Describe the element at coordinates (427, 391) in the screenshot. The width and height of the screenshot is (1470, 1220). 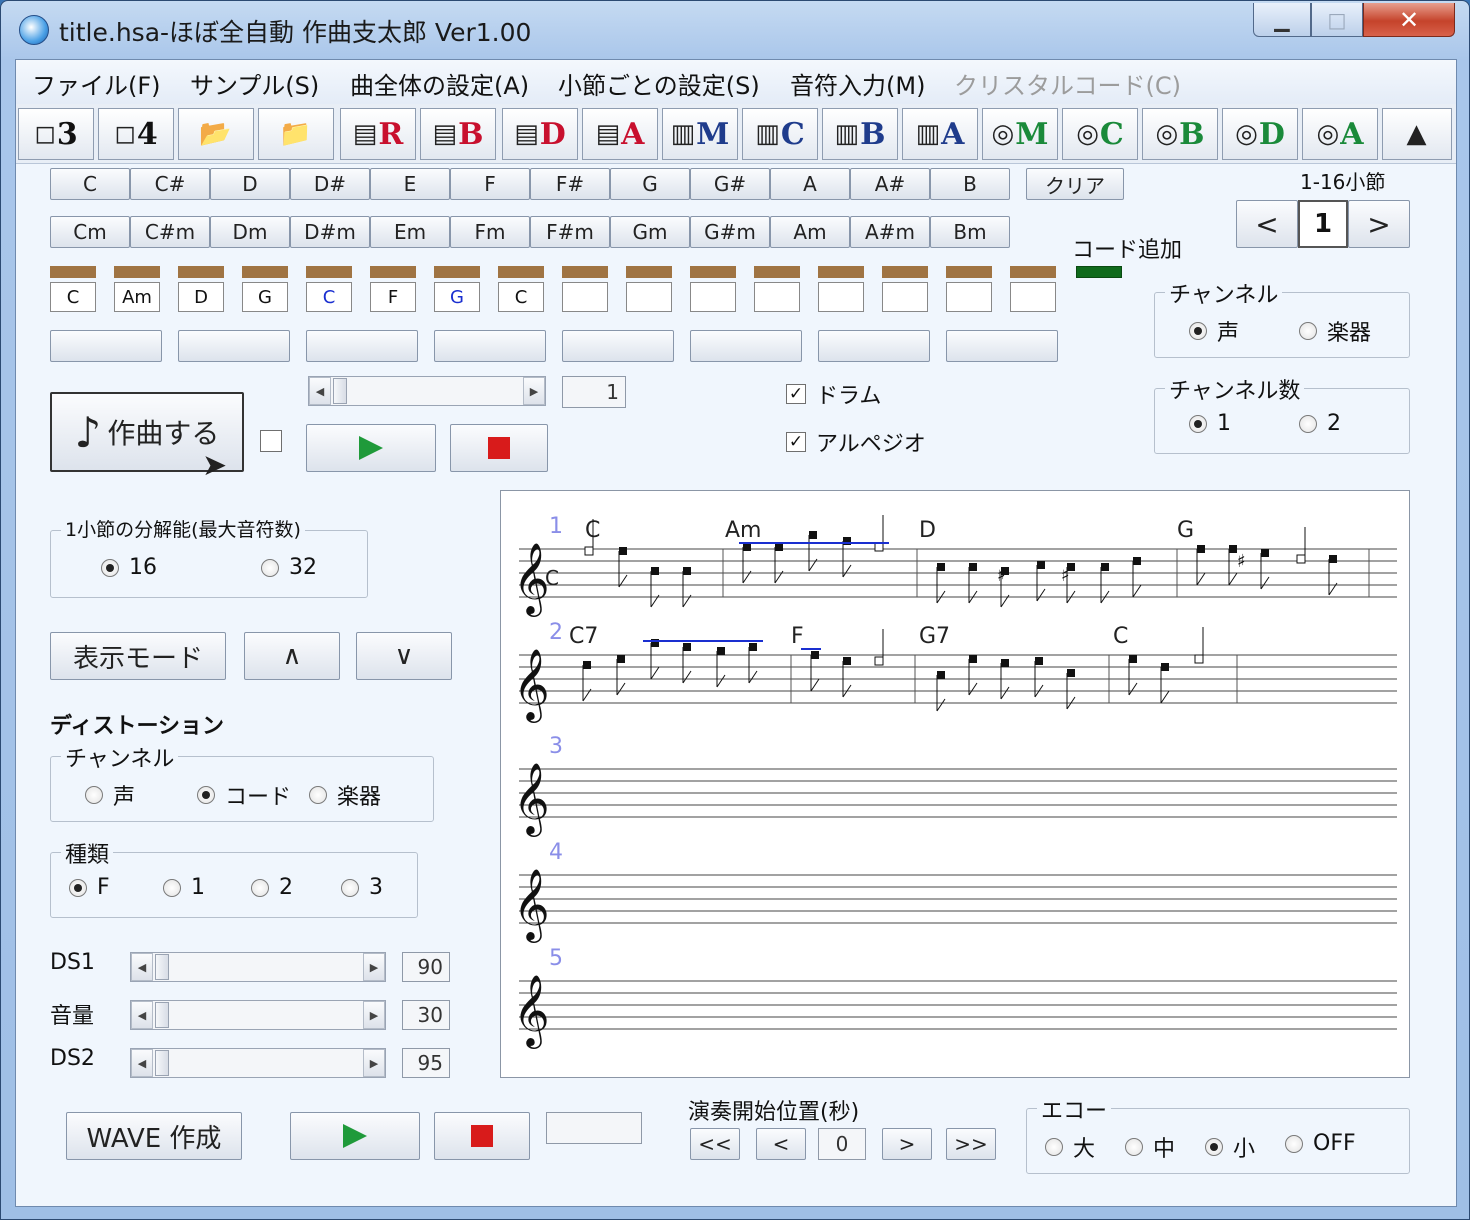
I see `pattern-scrollbar: ◀ ▶` at that location.